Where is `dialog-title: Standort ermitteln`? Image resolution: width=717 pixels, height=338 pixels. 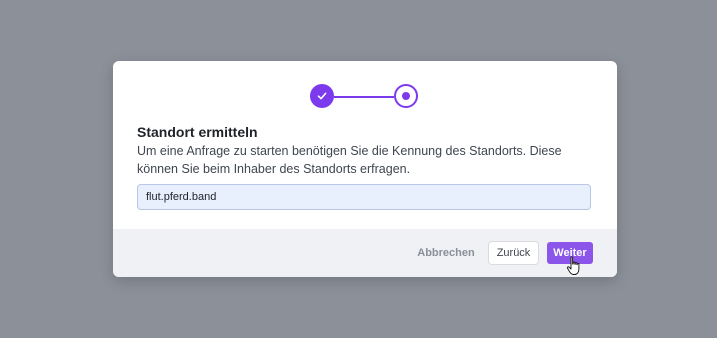 dialog-title: Standort ermitteln is located at coordinates (197, 132).